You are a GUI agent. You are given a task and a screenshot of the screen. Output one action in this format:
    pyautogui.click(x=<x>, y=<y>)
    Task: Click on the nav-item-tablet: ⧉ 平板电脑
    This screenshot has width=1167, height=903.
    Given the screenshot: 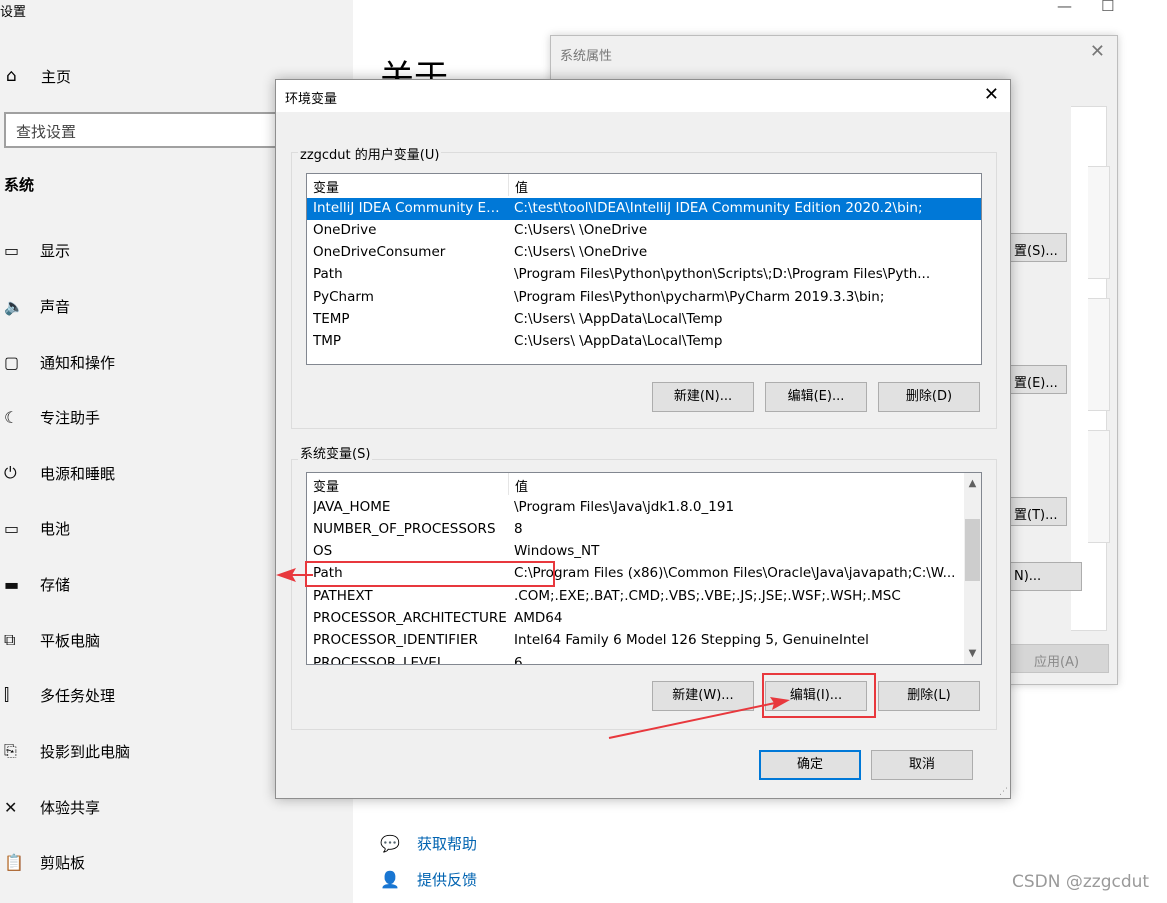 What is the action you would take?
    pyautogui.click(x=52, y=640)
    